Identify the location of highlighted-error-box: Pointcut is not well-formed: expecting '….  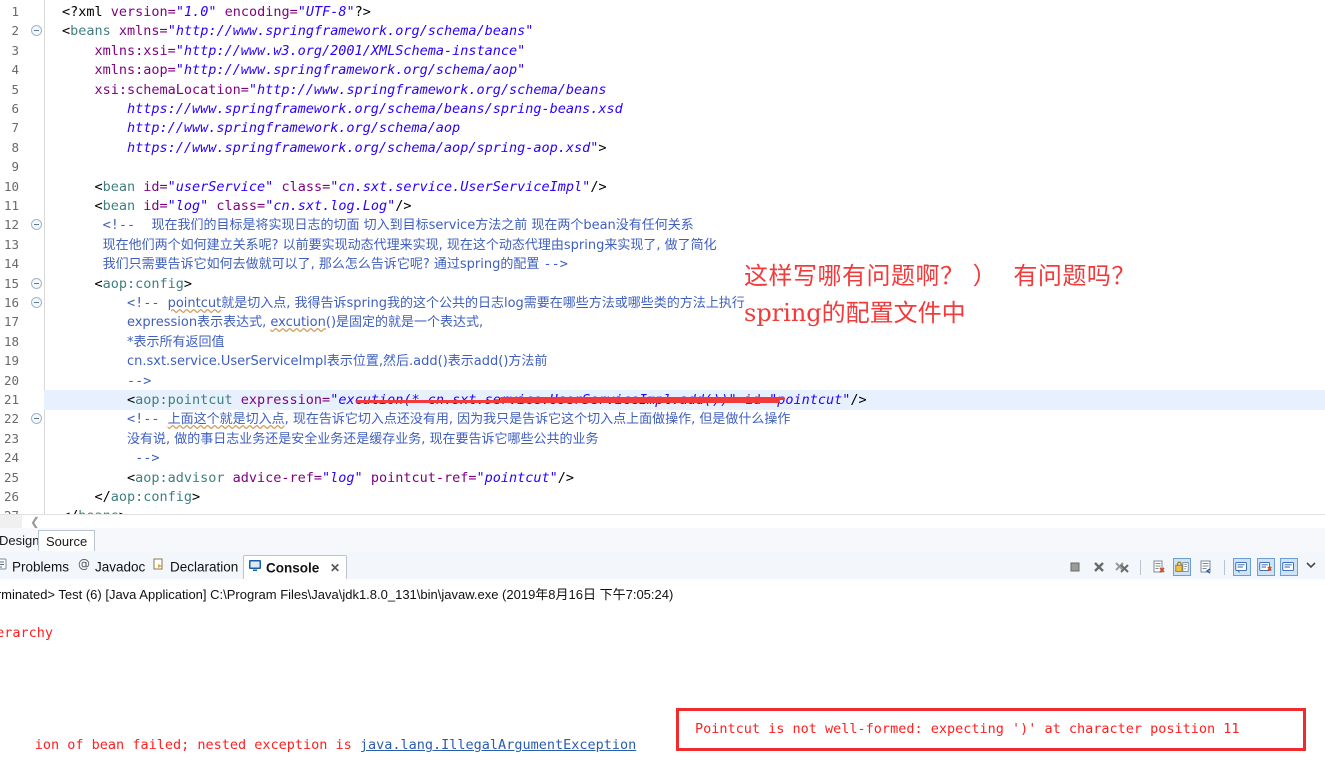
(991, 729).